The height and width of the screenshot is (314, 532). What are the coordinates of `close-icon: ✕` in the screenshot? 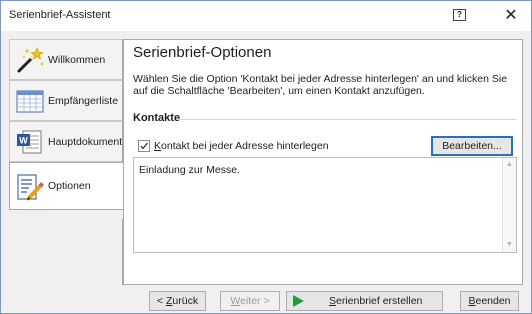 It's located at (511, 16).